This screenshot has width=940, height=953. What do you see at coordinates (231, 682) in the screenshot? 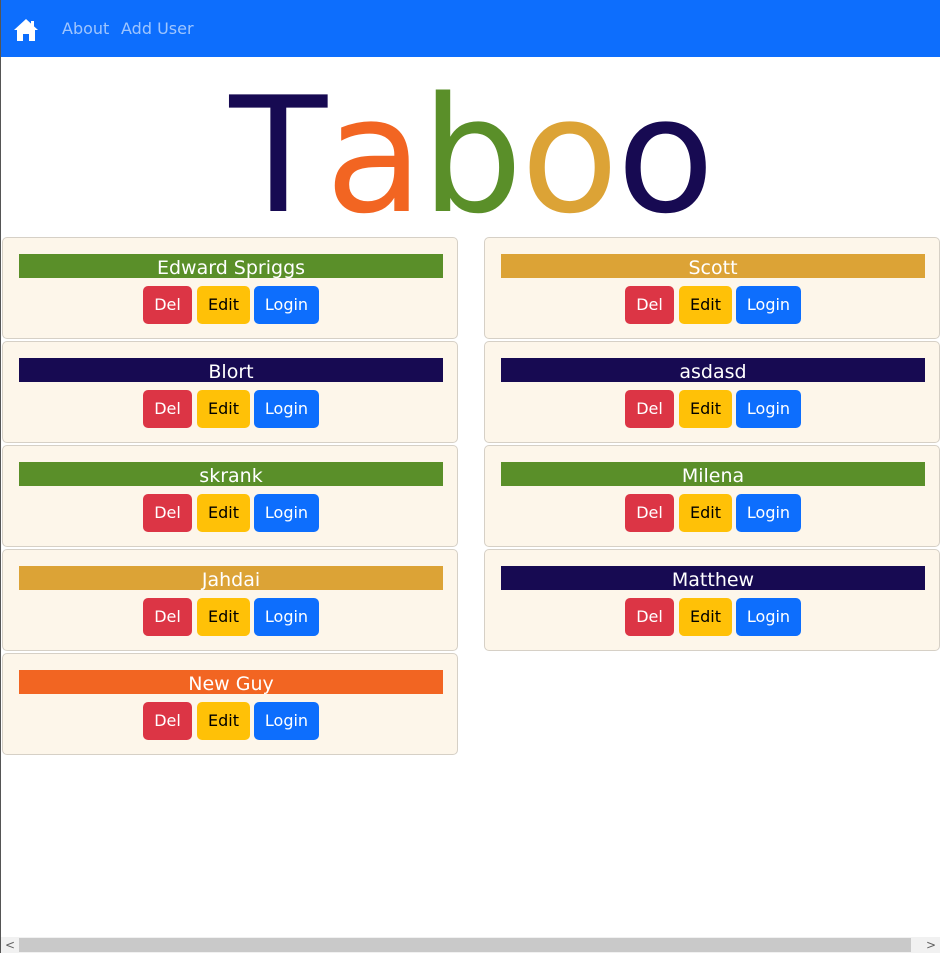
I see `user-name: New Guy` at bounding box center [231, 682].